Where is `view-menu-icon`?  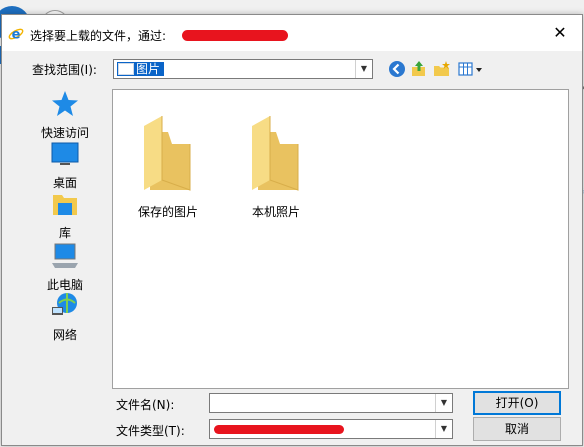 view-menu-icon is located at coordinates (471, 69).